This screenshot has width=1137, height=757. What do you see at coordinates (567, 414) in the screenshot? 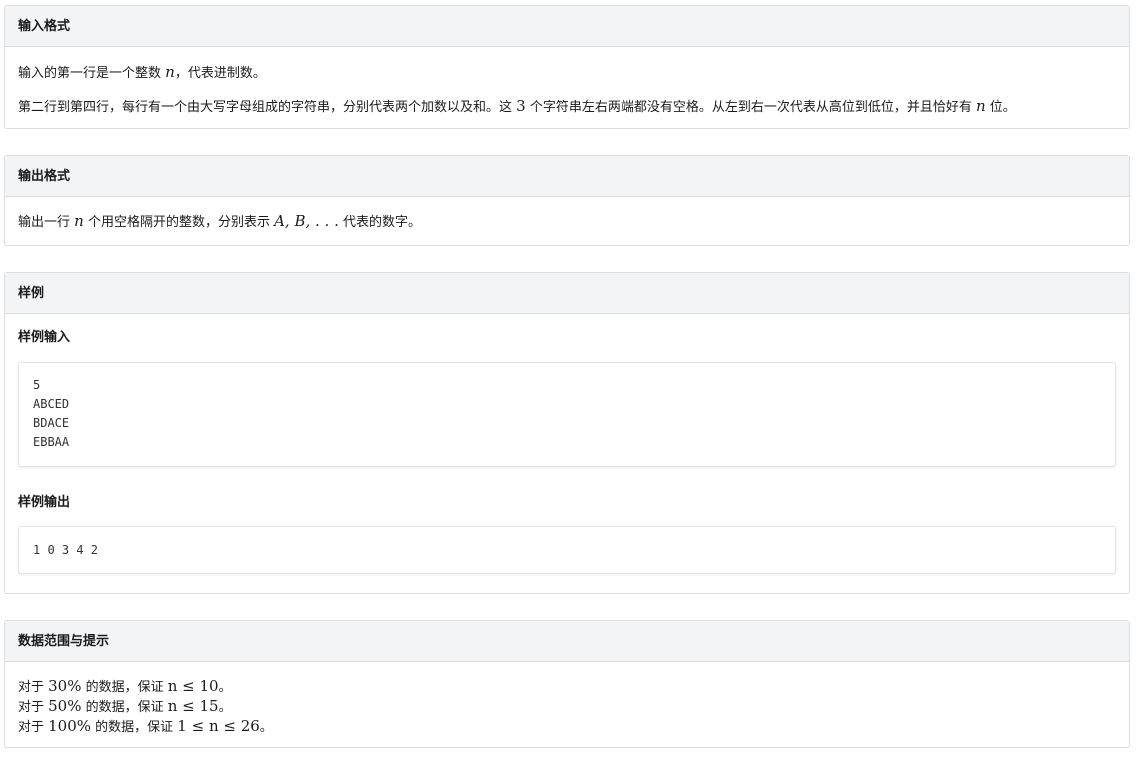
I see `sample-input-box: 5 ABCED BDACE EBBAA` at bounding box center [567, 414].